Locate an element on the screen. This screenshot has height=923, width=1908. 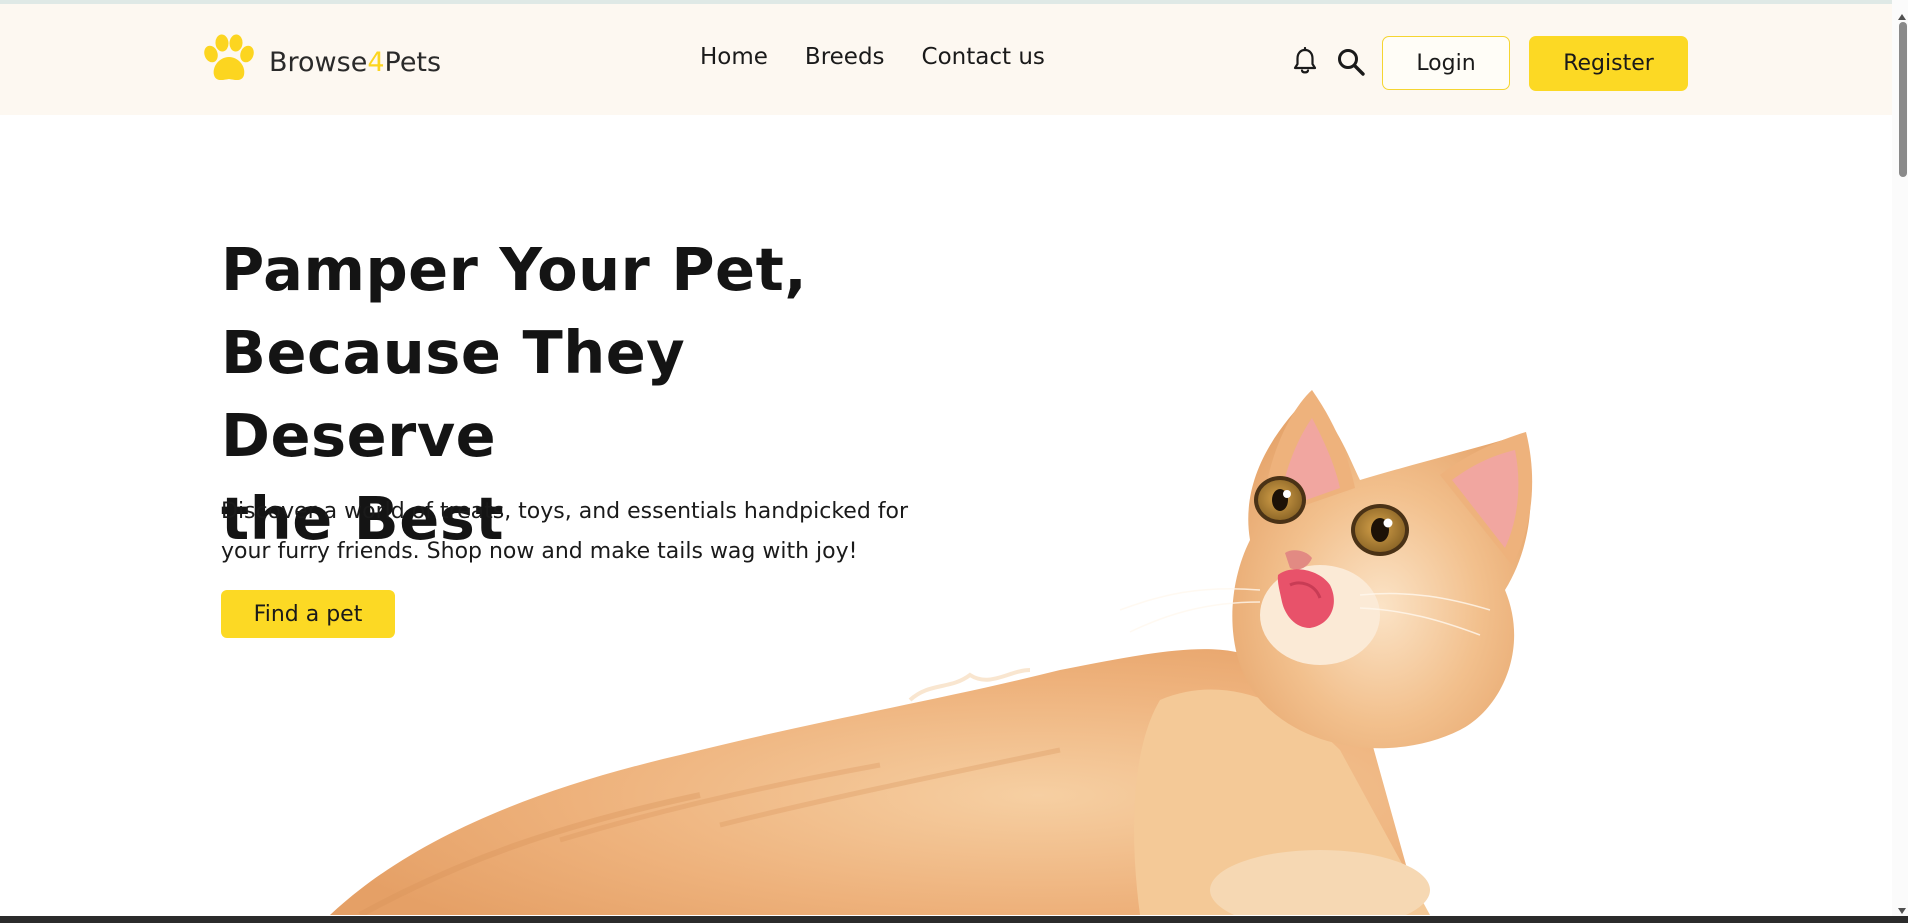
brand-name-suffix: Pets is located at coordinates (413, 62).